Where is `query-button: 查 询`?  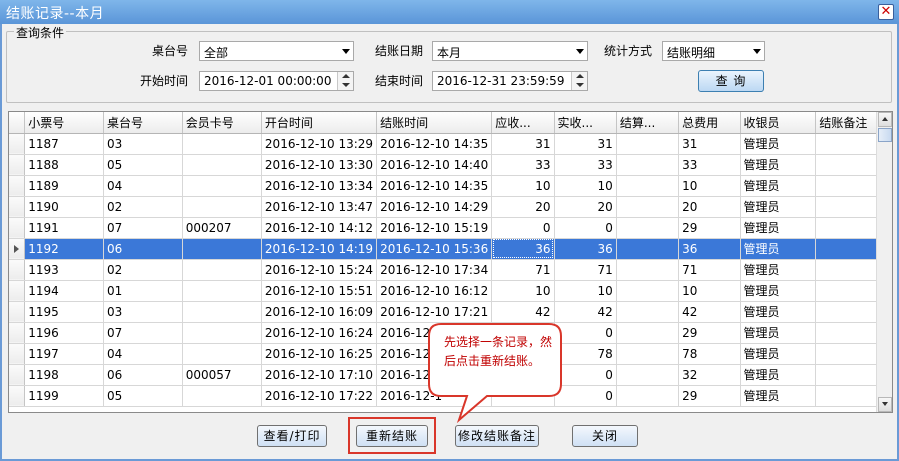 query-button: 查 询 is located at coordinates (731, 81).